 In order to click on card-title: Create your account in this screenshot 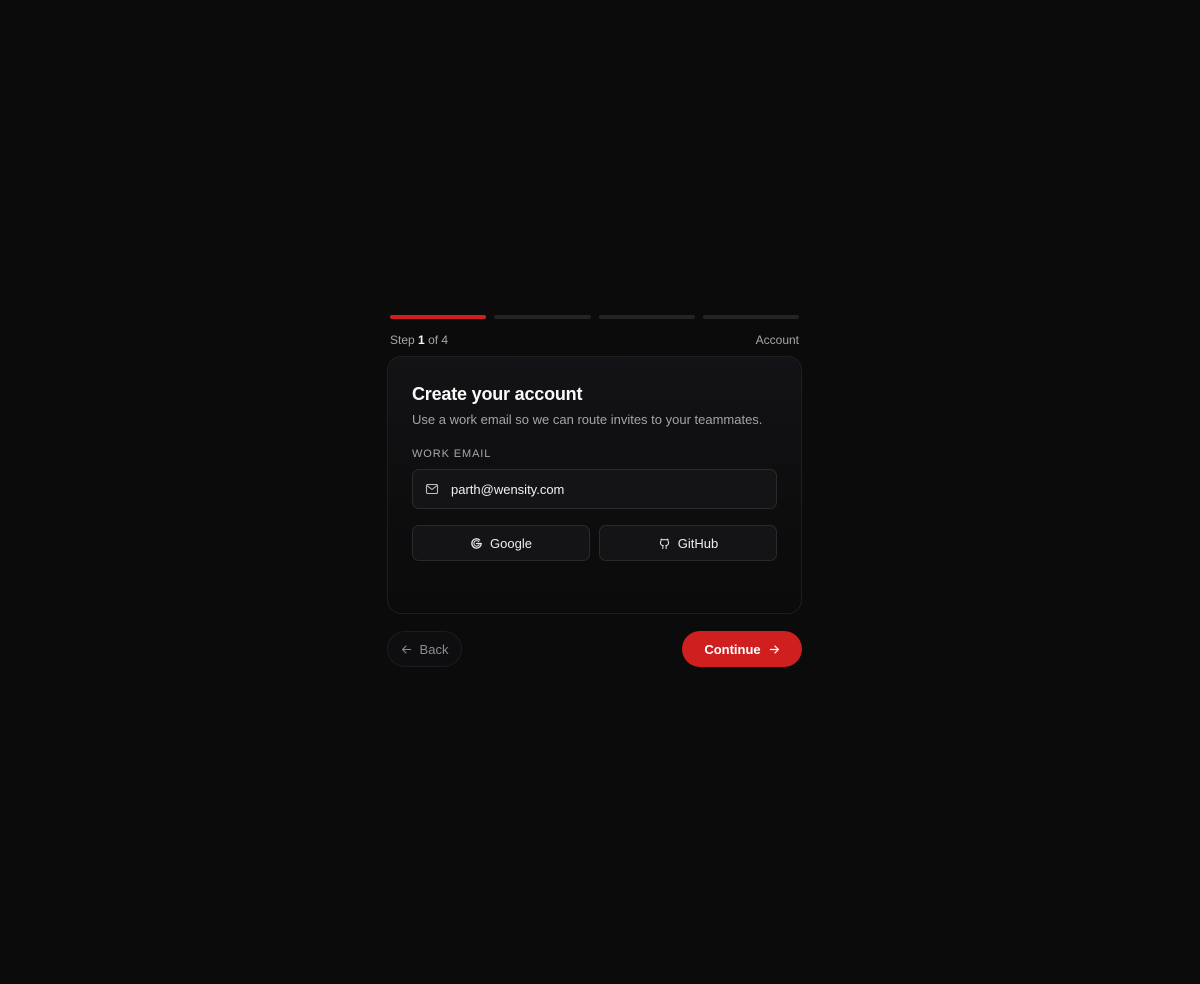, I will do `click(497, 394)`.